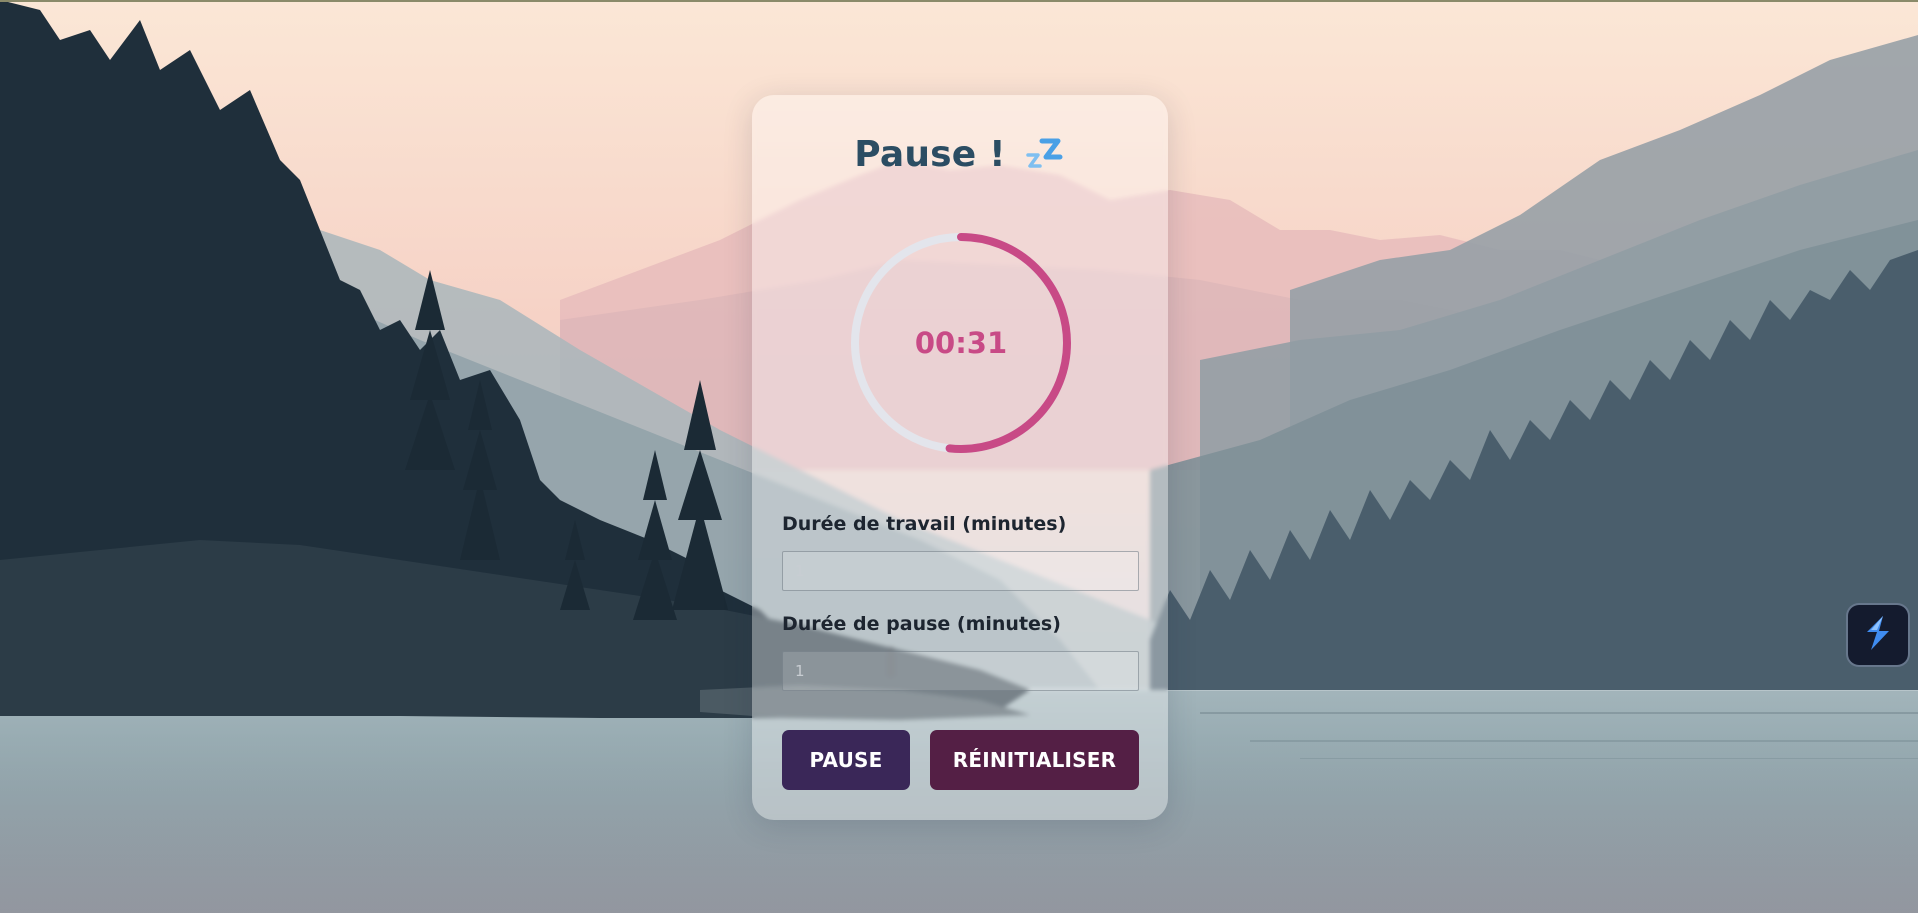 The height and width of the screenshot is (913, 1918). Describe the element at coordinates (959, 1) in the screenshot. I see `top-border-line` at that location.